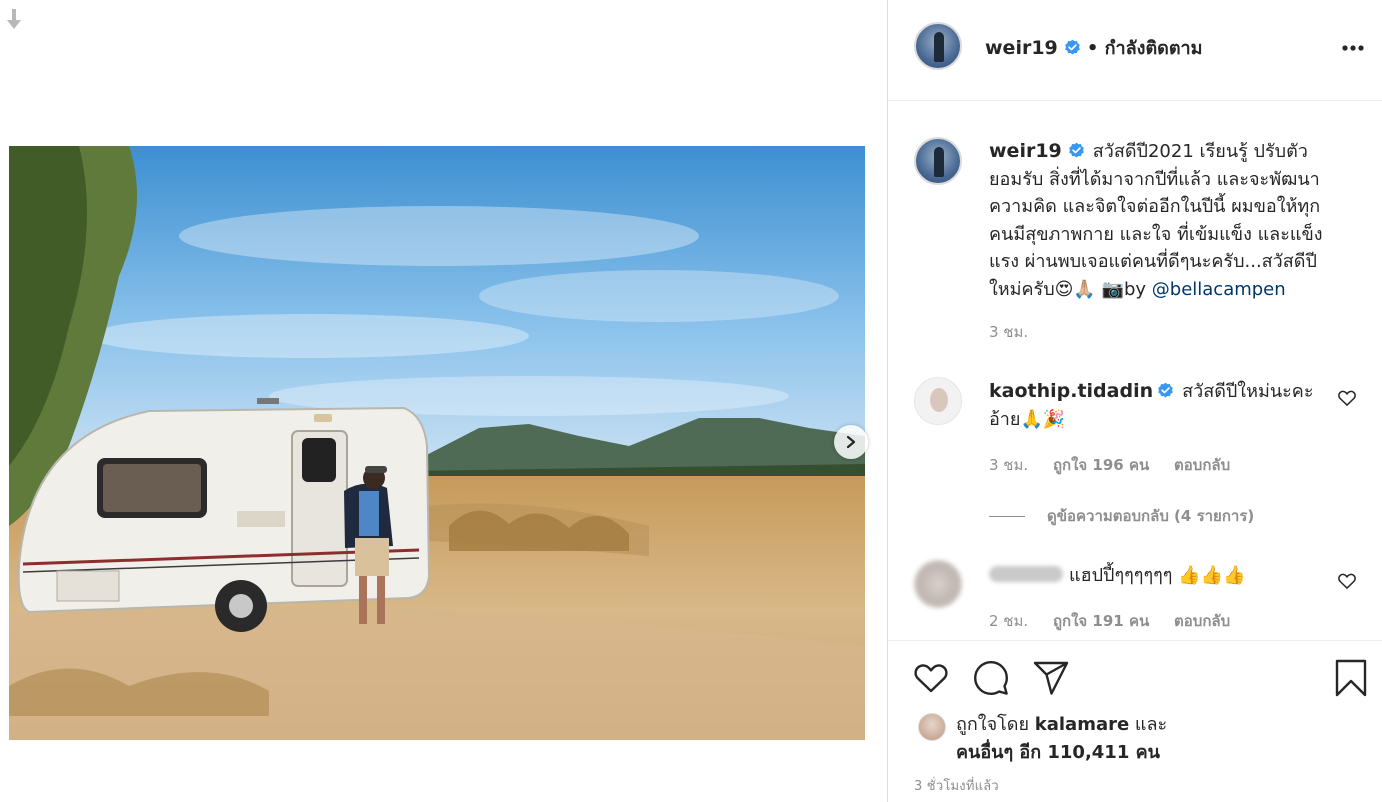 This screenshot has width=1382, height=802. Describe the element at coordinates (1051, 678) in the screenshot. I see `share-icon` at that location.